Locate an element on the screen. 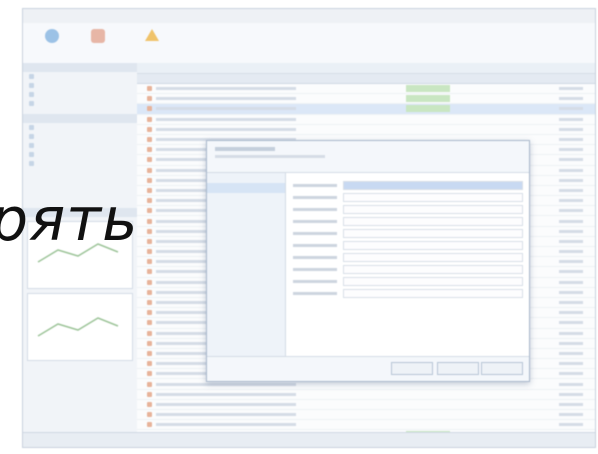  warning-icon is located at coordinates (152, 35).